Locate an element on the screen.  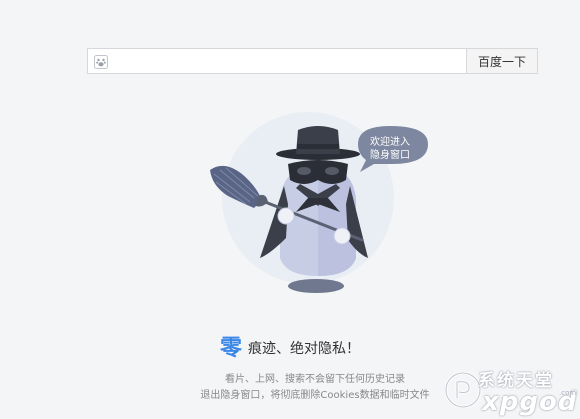
headline-zero: 零 is located at coordinates (230, 348).